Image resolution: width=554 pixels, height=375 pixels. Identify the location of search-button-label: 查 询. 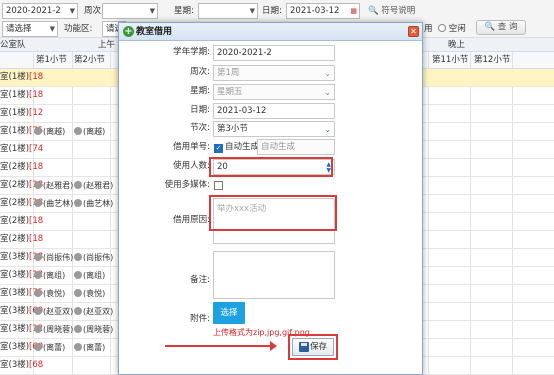
(507, 27).